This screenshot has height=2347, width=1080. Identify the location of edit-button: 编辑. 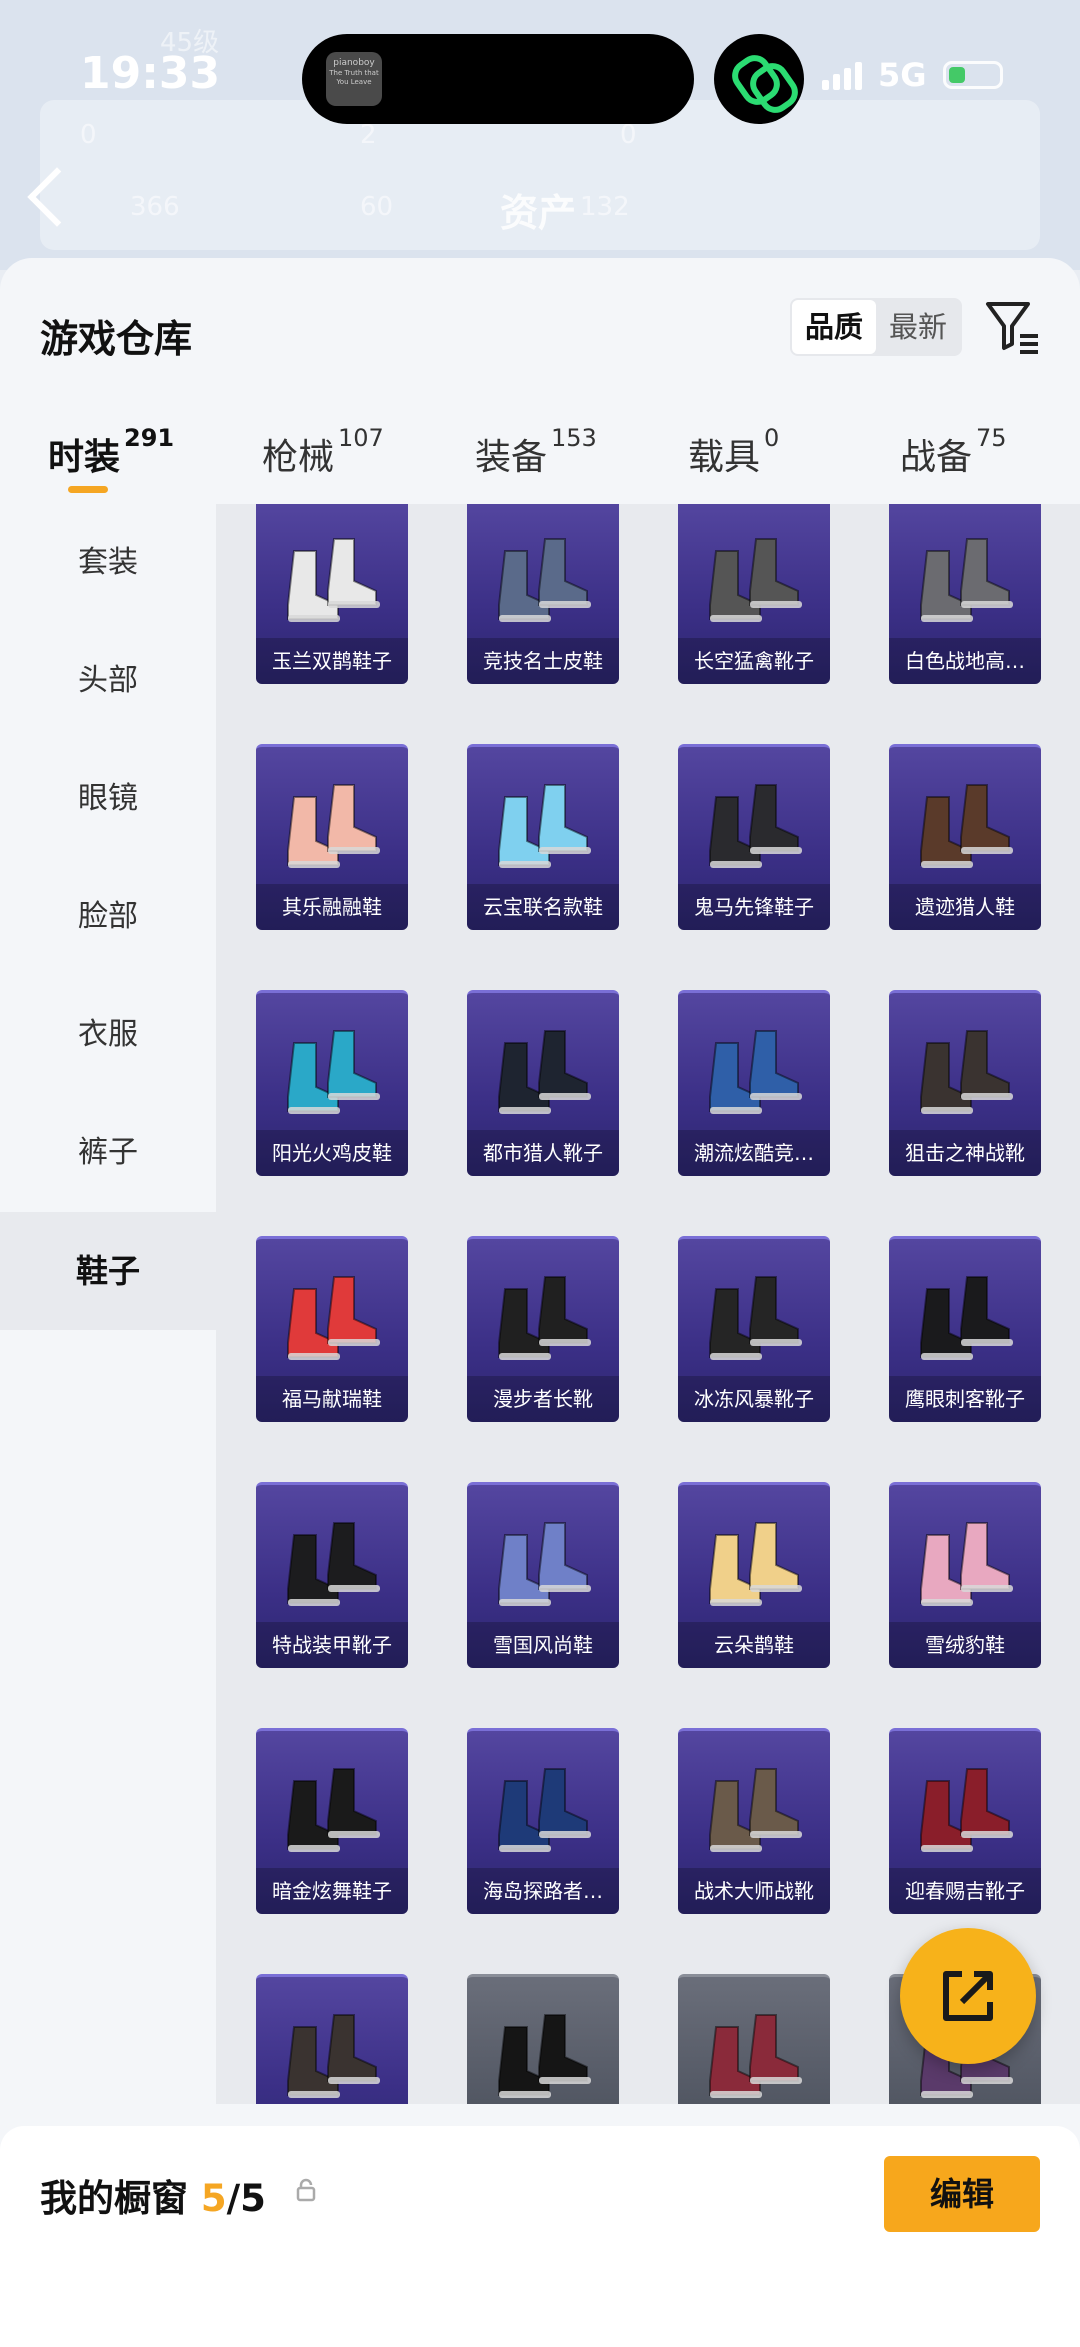
(962, 2194).